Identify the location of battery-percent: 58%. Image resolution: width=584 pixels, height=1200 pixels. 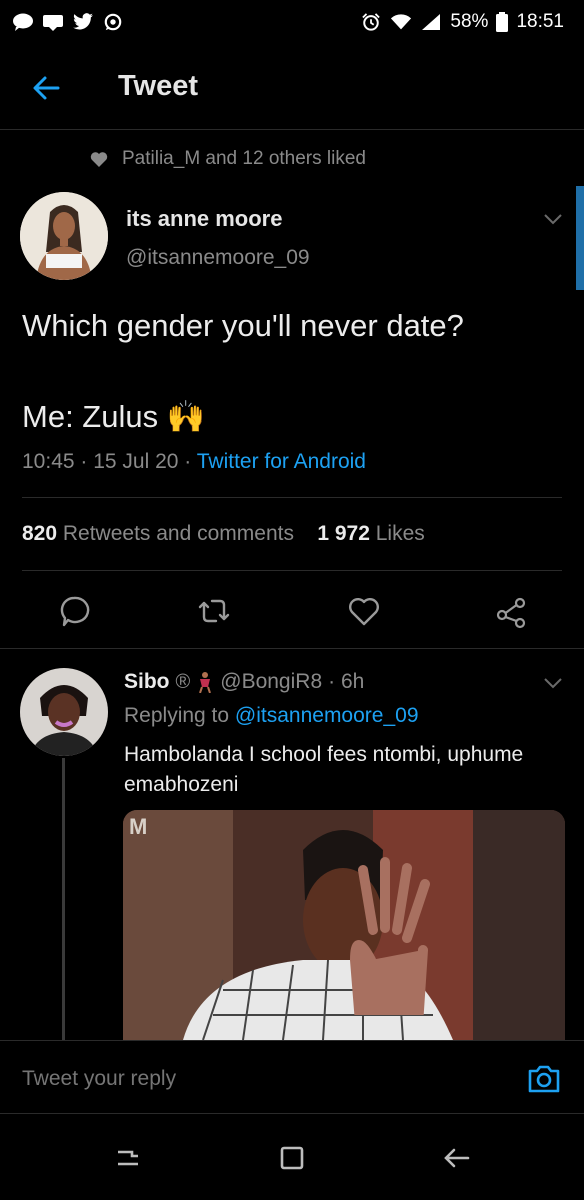
(469, 21).